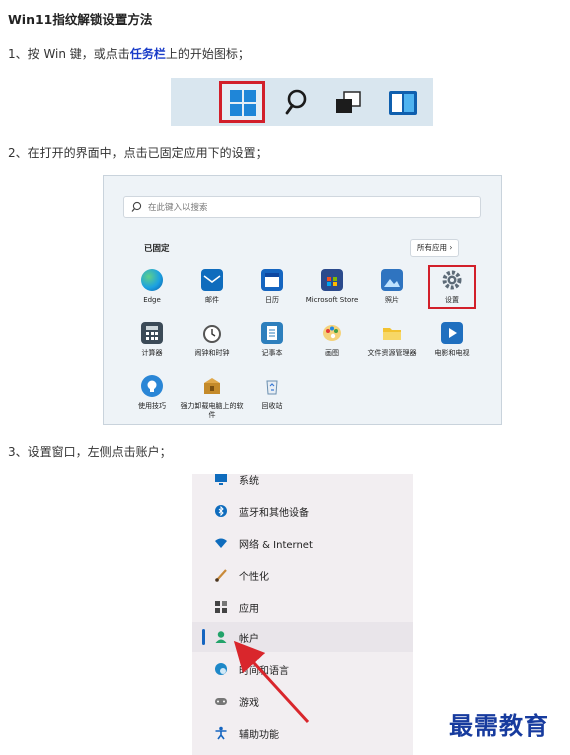 The width and height of the screenshot is (570, 755). I want to click on folder-icon, so click(392, 333).